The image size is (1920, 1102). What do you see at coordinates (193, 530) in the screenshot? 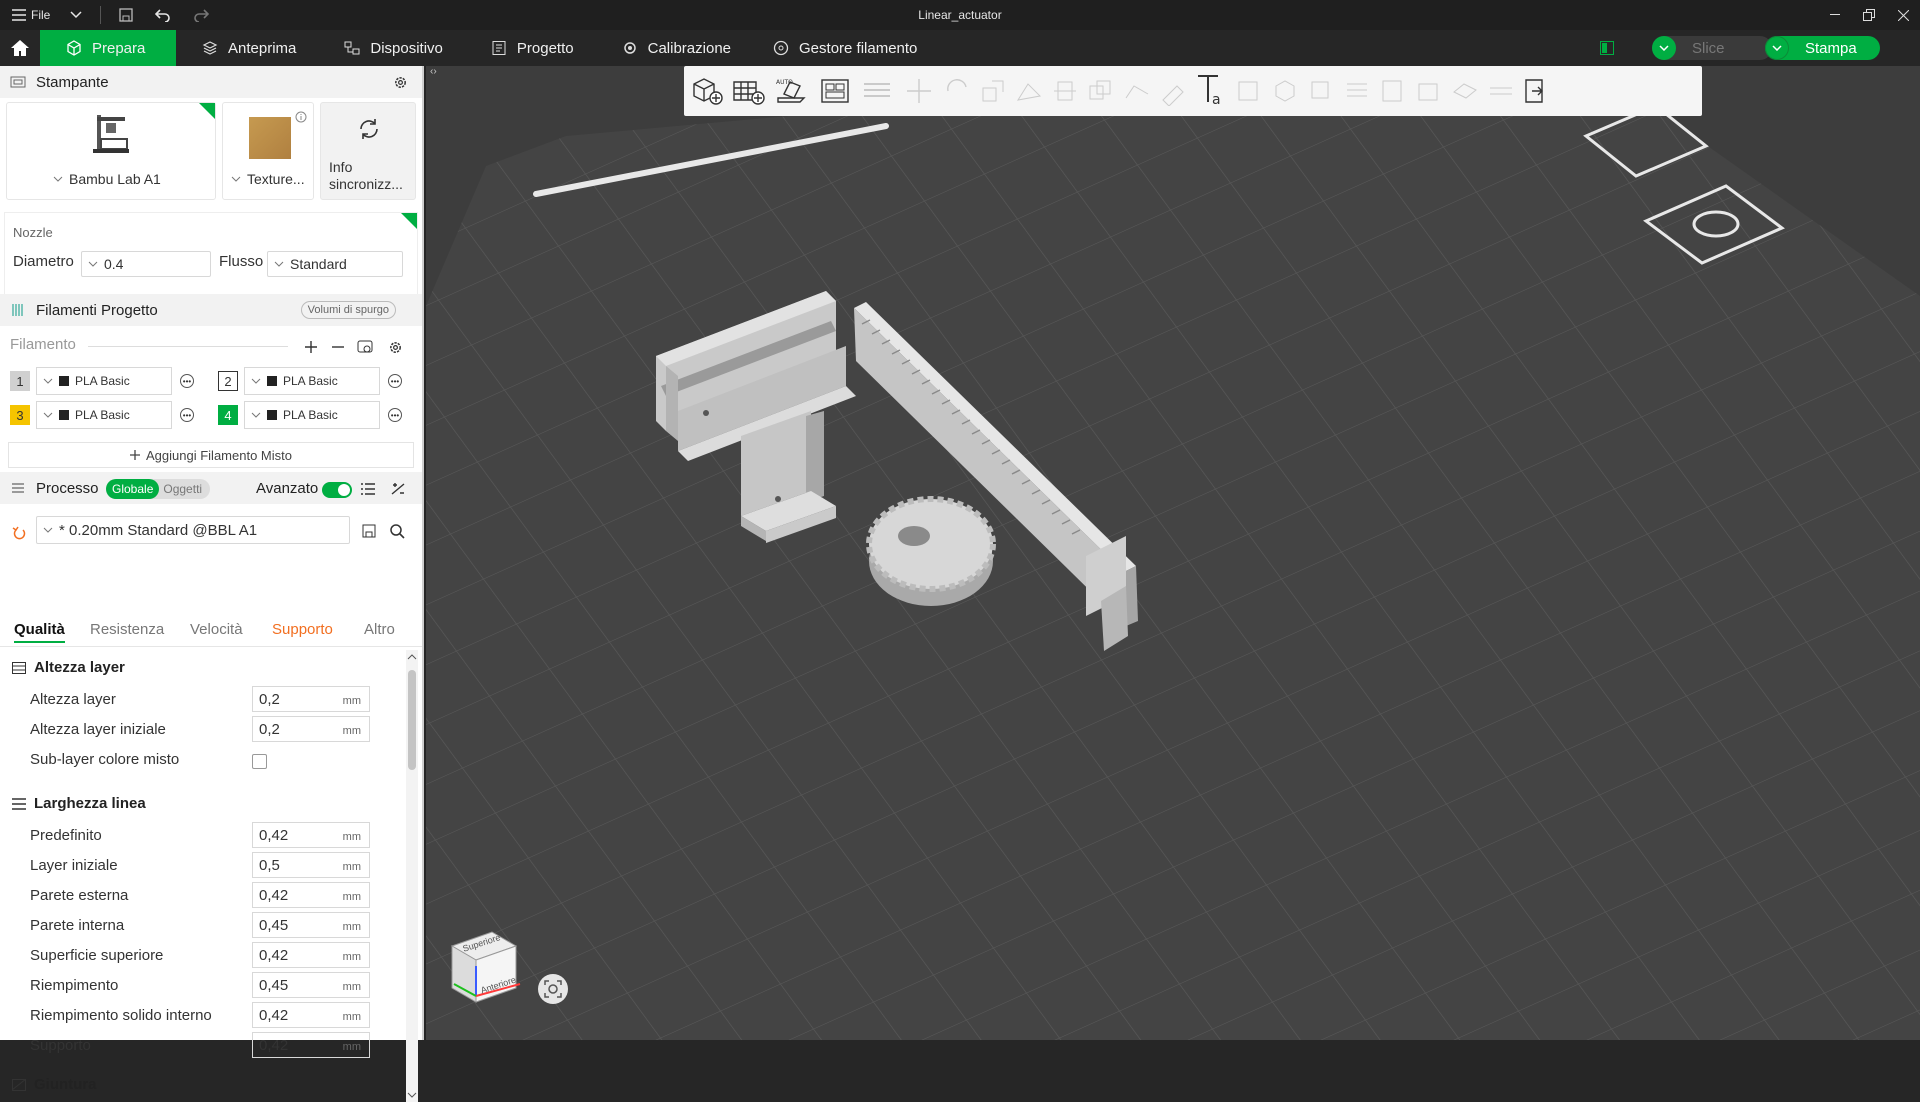
I see `process-preset-select: * 0.20mm Standard @BBL A1` at bounding box center [193, 530].